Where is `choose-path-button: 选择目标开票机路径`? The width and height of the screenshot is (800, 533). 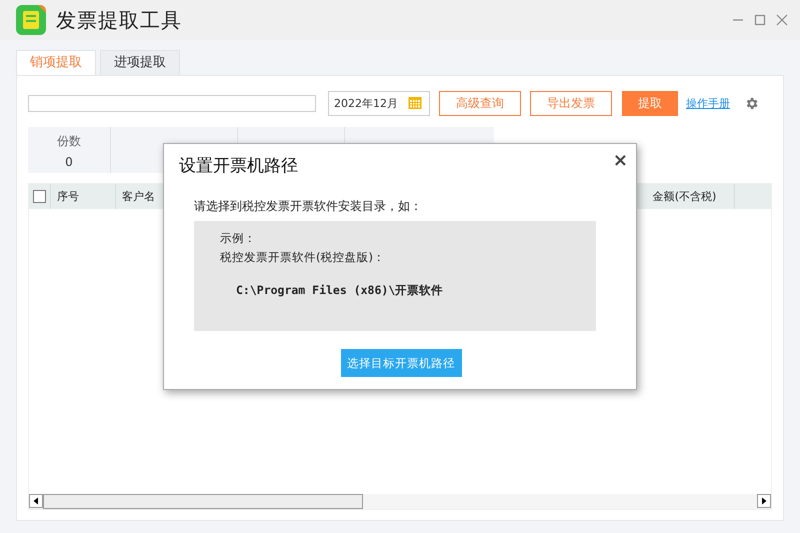
choose-path-button: 选择目标开票机路径 is located at coordinates (401, 363).